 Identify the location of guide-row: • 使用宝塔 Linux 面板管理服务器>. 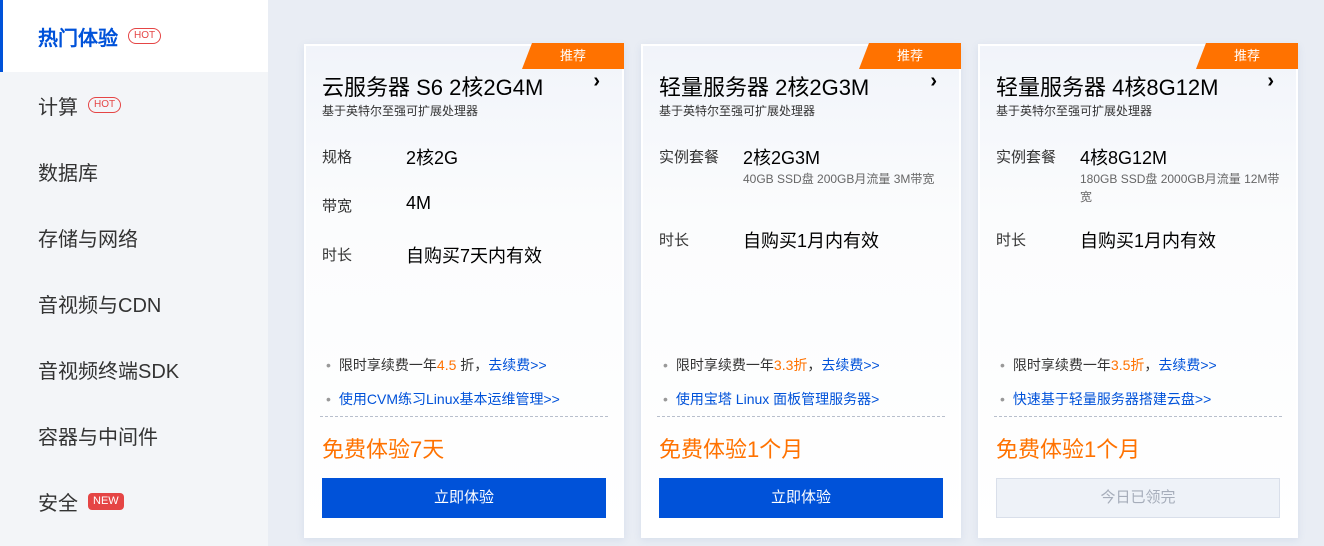
(771, 399).